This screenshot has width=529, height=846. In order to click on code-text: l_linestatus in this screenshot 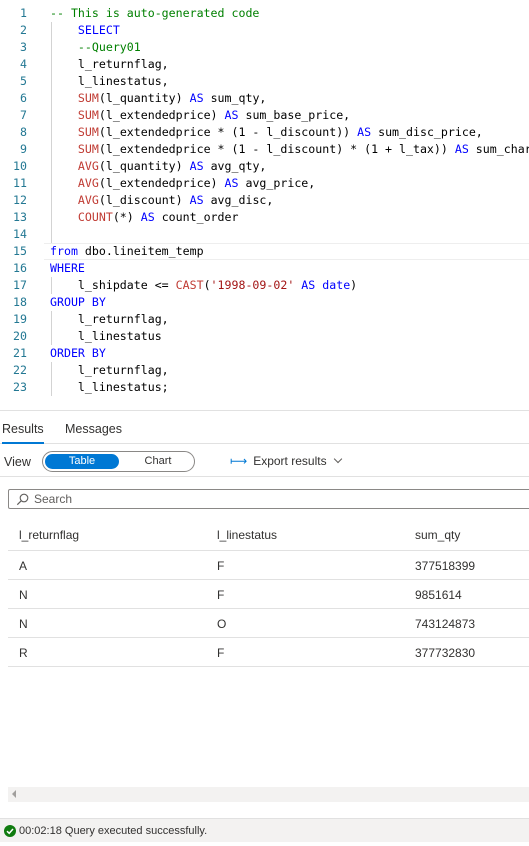, I will do `click(106, 336)`.